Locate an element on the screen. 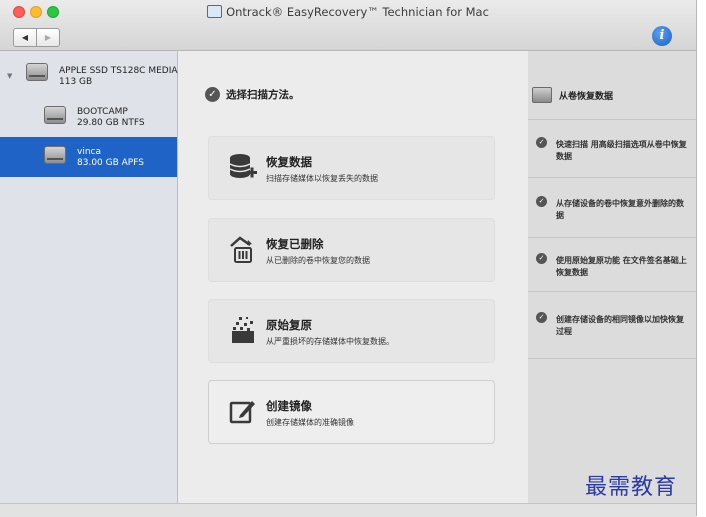  disk-item-apple-ssd: ▼ APPLE SSD TS128C MEDIA 113 GB is located at coordinates (89, 74).